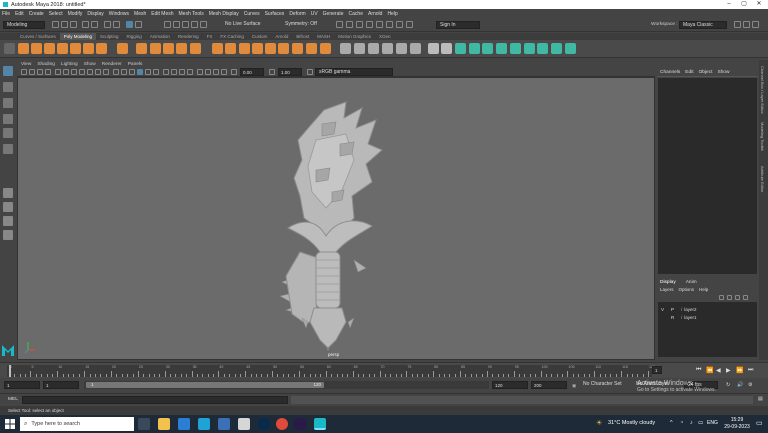 The width and height of the screenshot is (768, 433). Describe the element at coordinates (281, 36) in the screenshot. I see `shelf-tab-arnold: Arnold` at that location.